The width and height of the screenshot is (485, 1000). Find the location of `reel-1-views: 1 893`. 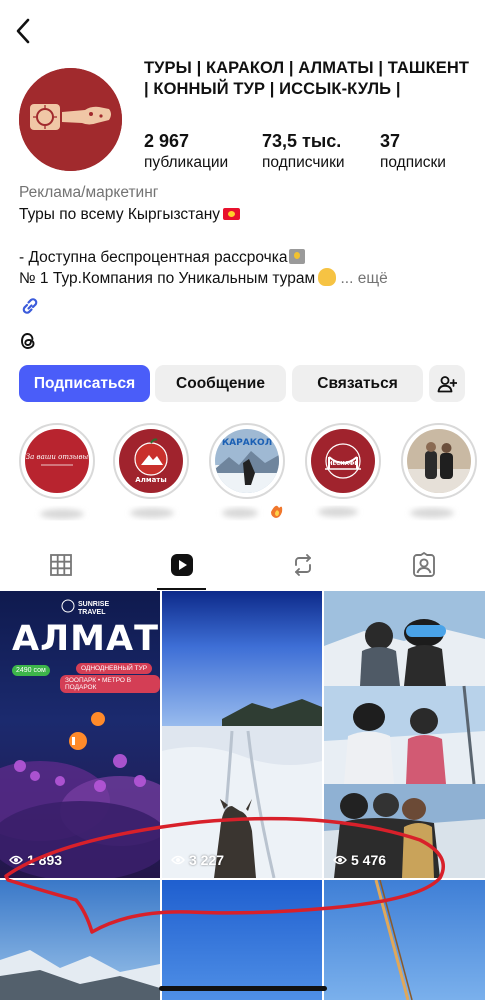

reel-1-views: 1 893 is located at coordinates (35, 860).